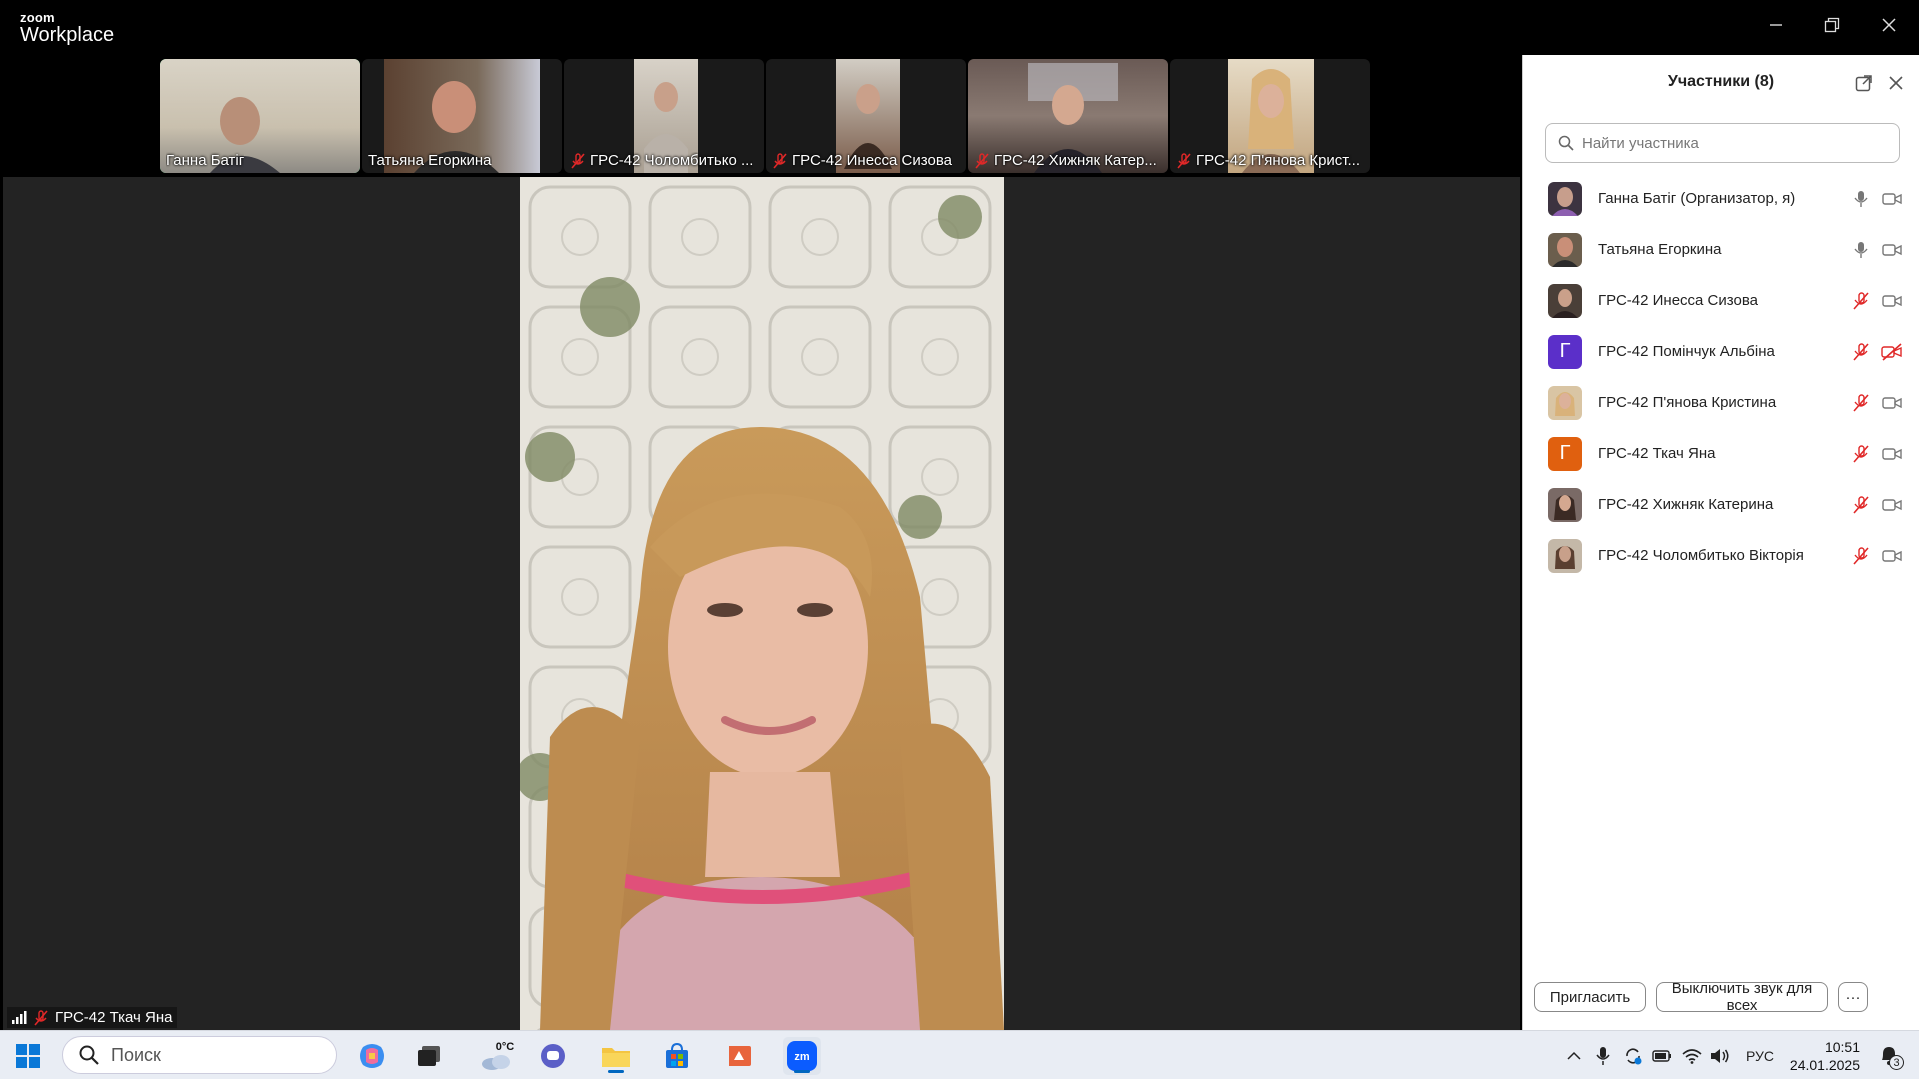 The width and height of the screenshot is (1919, 1079). Describe the element at coordinates (1721, 453) in the screenshot. I see `participant-row: Г ГРС-42 Ткач Яна` at that location.